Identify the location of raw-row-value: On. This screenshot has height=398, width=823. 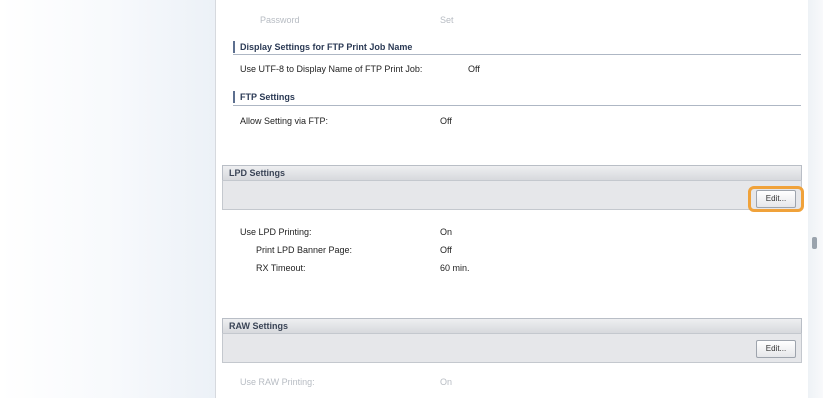
(446, 382).